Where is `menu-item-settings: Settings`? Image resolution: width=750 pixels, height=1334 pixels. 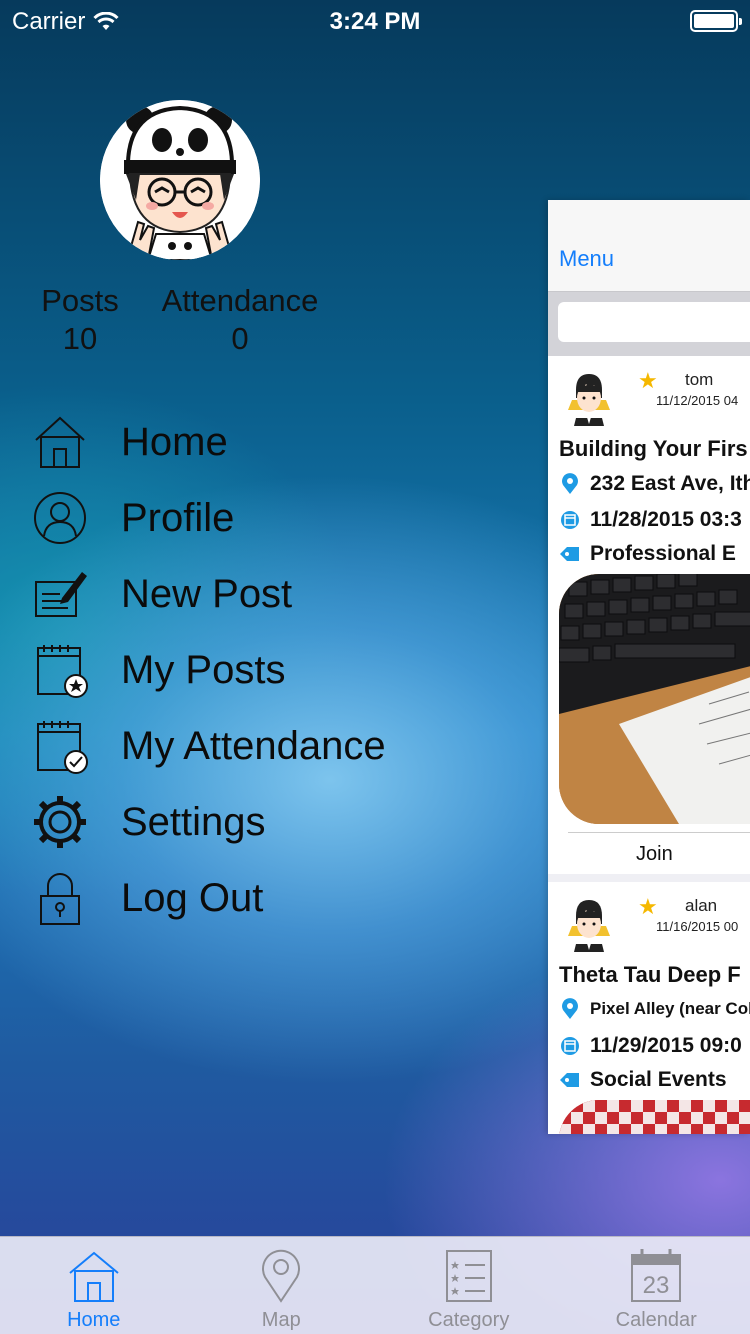 menu-item-settings: Settings is located at coordinates (208, 822).